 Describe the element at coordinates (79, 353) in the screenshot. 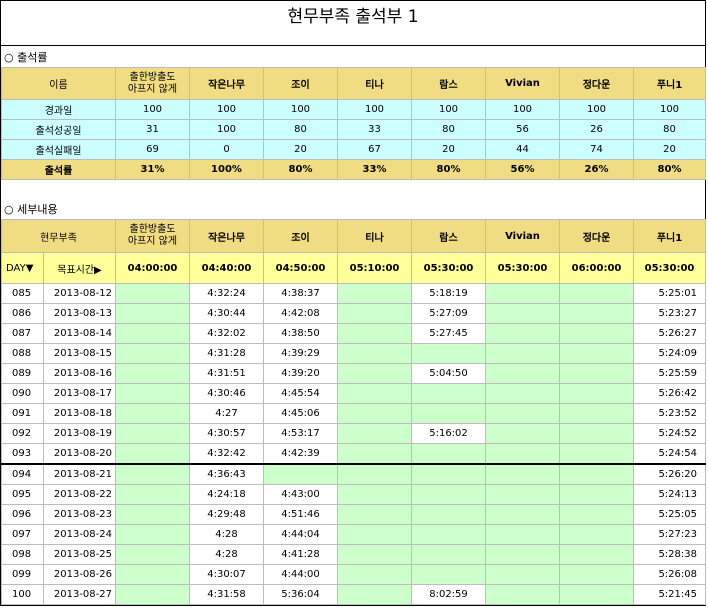

I see `attendance-date: 2013-08-15` at that location.